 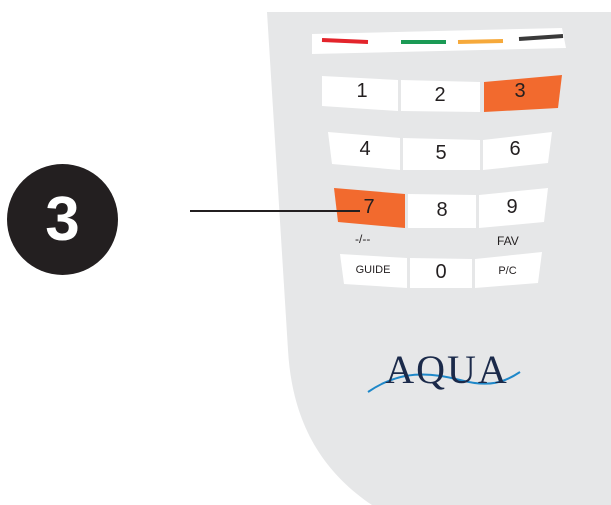 I want to click on brand-logo: AQUA, so click(x=447, y=369).